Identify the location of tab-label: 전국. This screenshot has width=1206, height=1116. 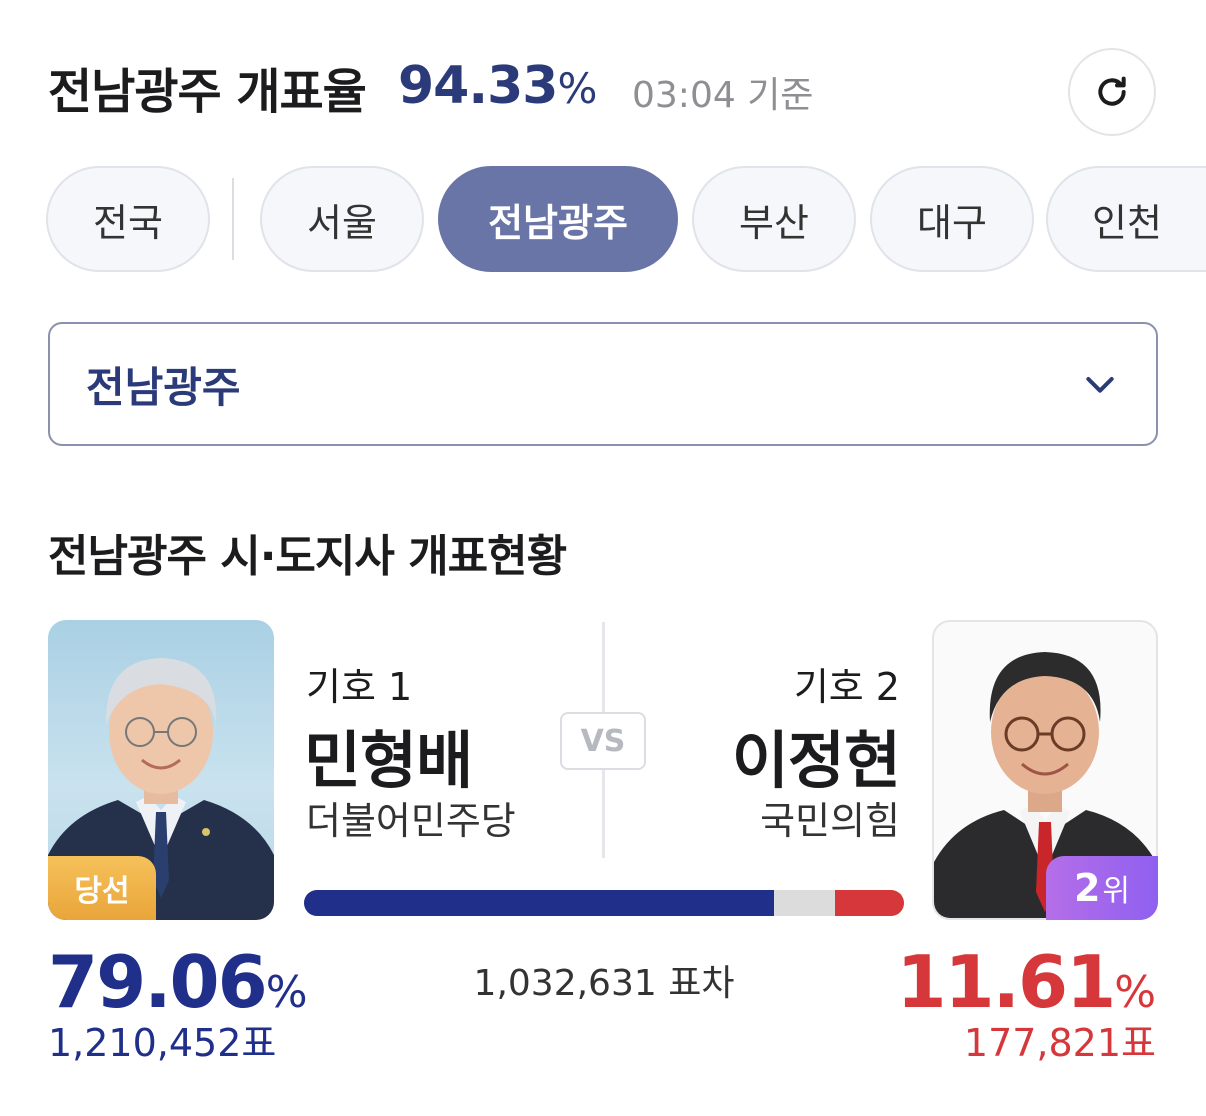
(128, 222).